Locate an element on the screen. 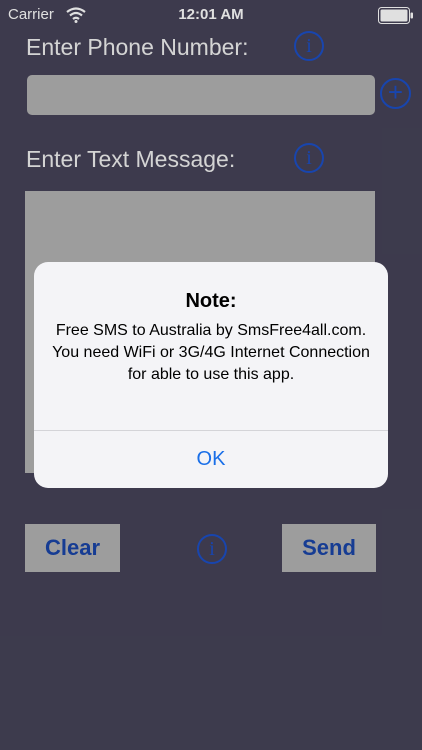  alert-ok-button: OK is located at coordinates (211, 459).